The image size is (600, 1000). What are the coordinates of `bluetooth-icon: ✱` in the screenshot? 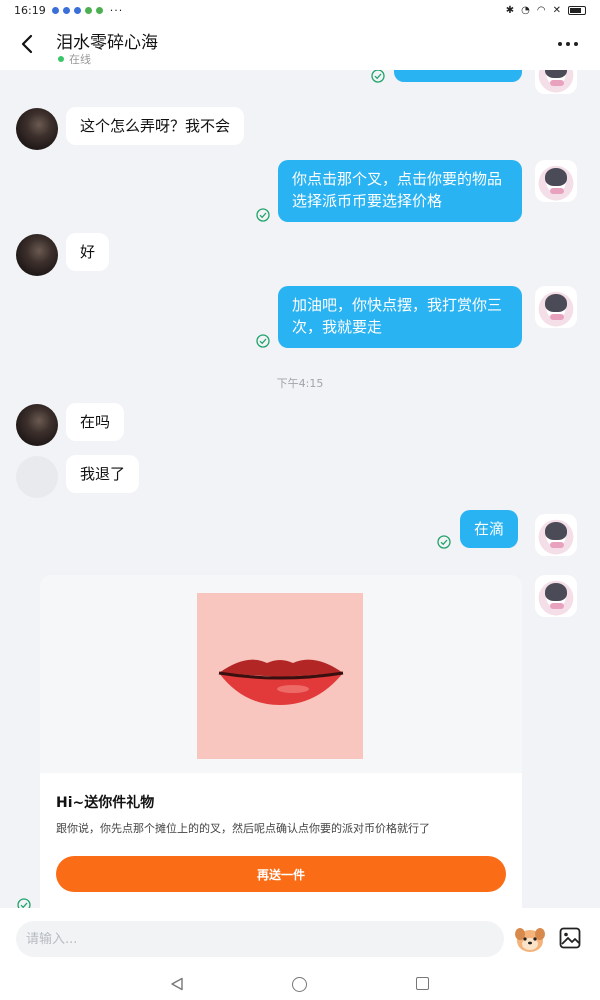 It's located at (510, 10).